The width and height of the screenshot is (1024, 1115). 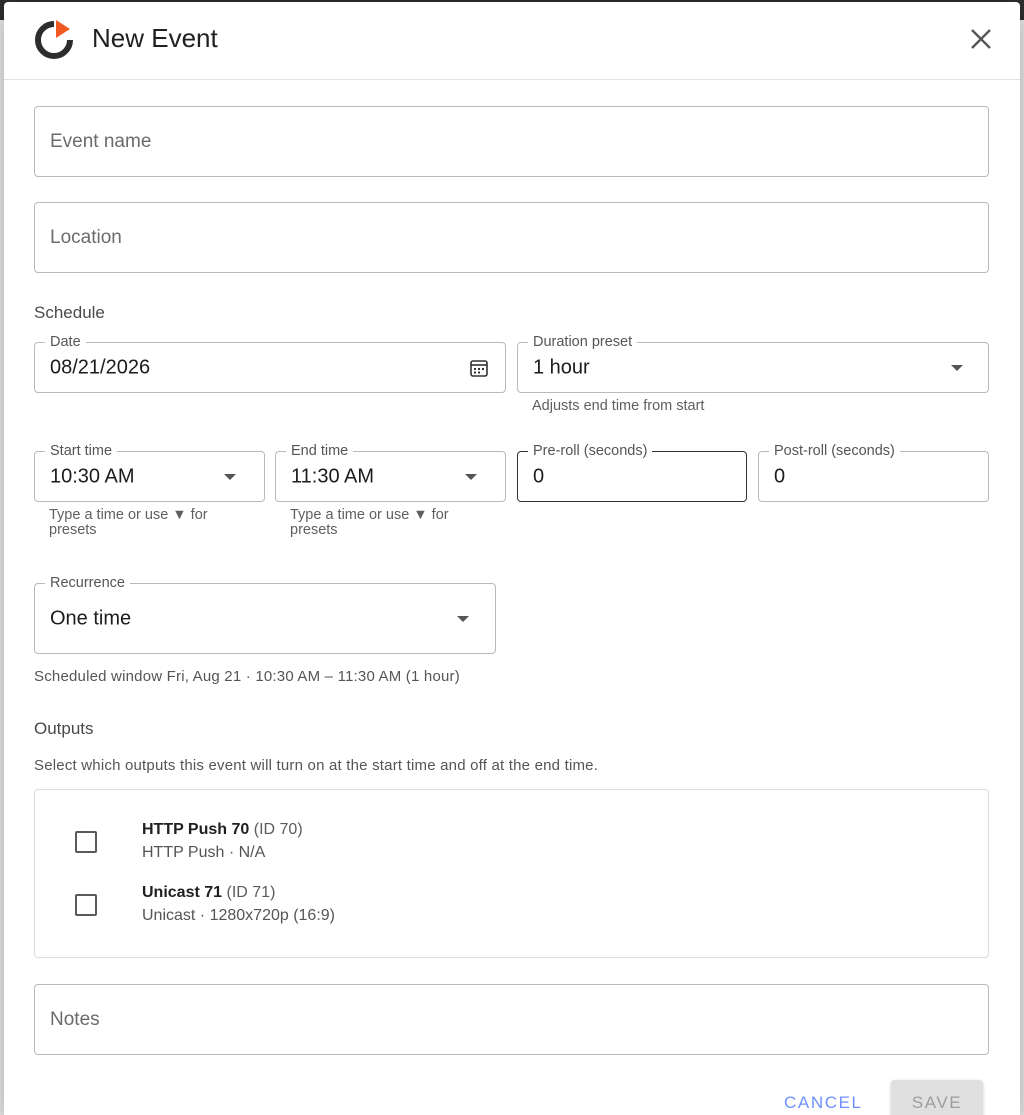 What do you see at coordinates (780, 476) in the screenshot?
I see `post-roll-value: 0` at bounding box center [780, 476].